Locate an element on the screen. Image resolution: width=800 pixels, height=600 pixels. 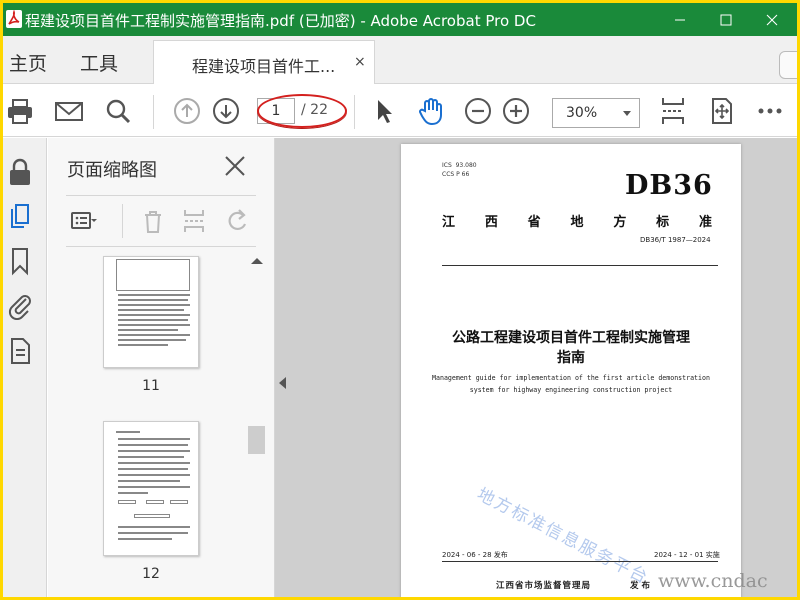
tools-menu: 工具 is located at coordinates (99, 62).